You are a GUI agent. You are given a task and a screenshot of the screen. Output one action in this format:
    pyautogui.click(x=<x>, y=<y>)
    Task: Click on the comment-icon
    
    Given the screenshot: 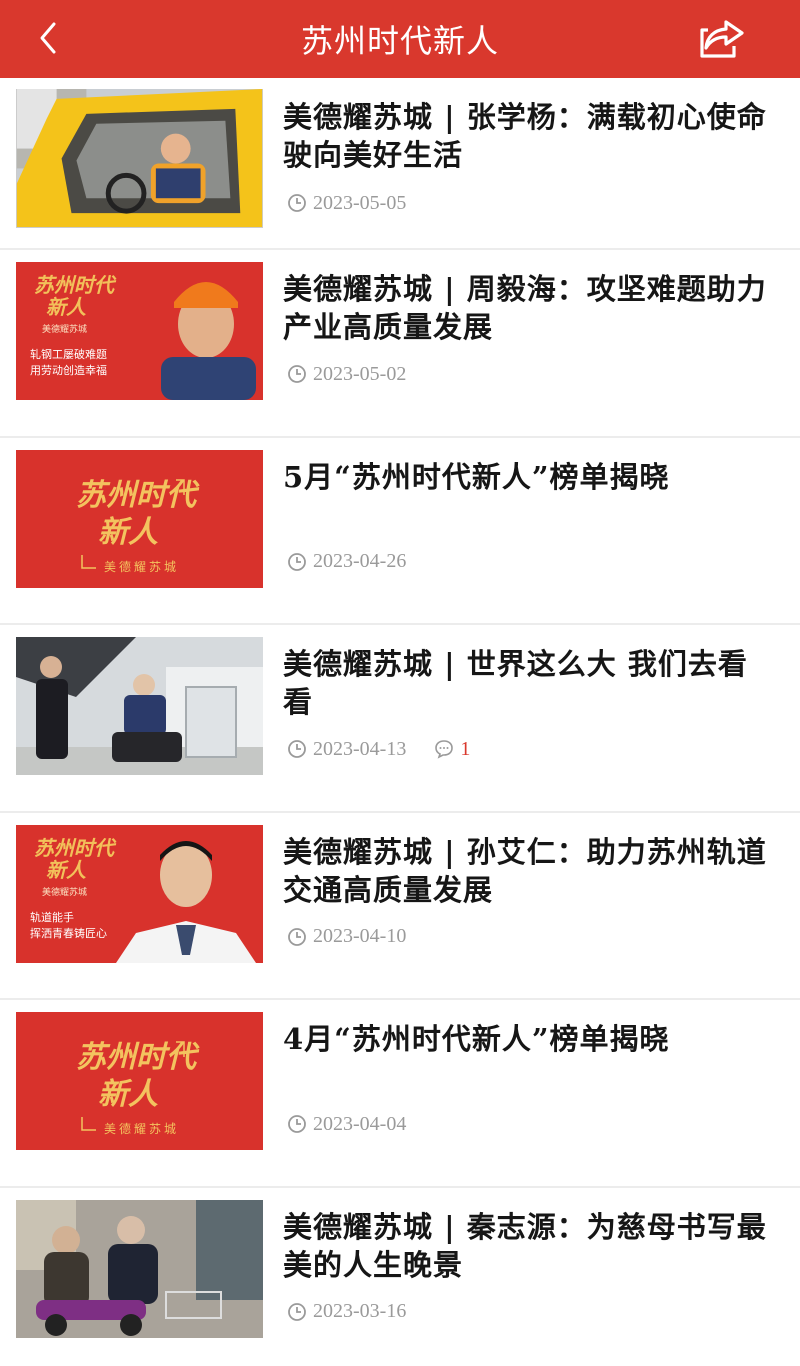 What is the action you would take?
    pyautogui.click(x=444, y=749)
    